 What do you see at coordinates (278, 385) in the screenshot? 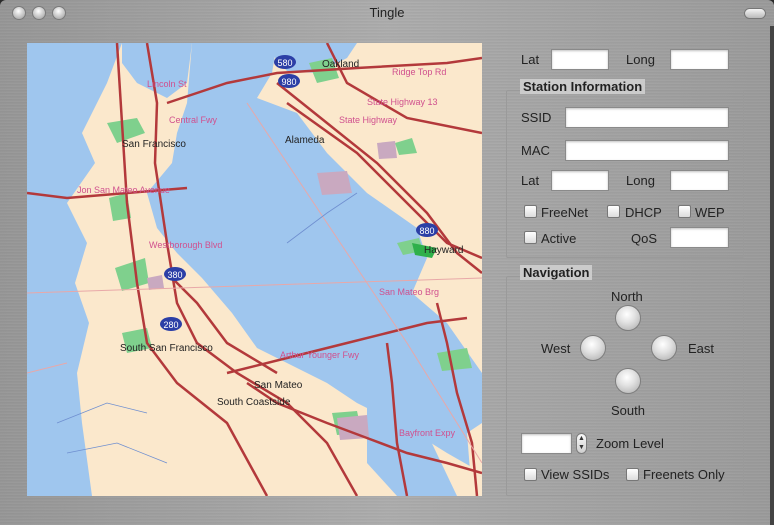
I see `place-label: San Mateo` at bounding box center [278, 385].